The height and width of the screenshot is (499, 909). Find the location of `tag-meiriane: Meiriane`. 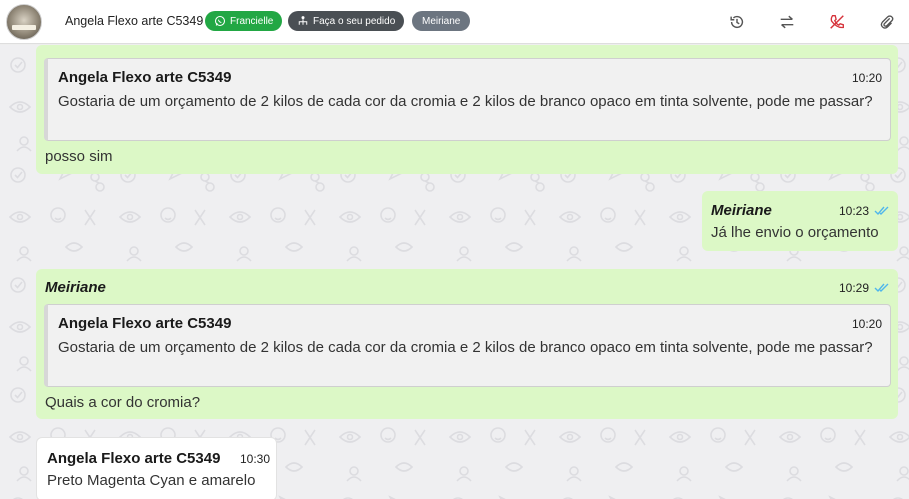

tag-meiriane: Meiriane is located at coordinates (441, 21).